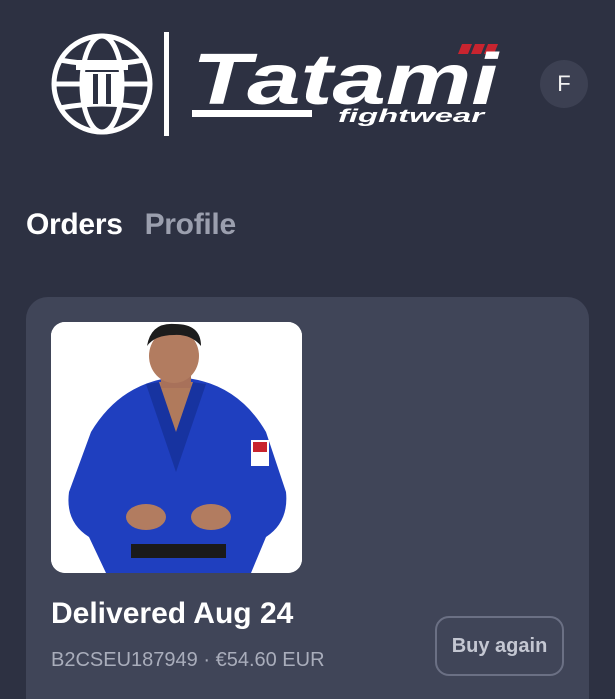 The height and width of the screenshot is (699, 615). I want to click on product-image-blue-gi-icon, so click(176, 447).